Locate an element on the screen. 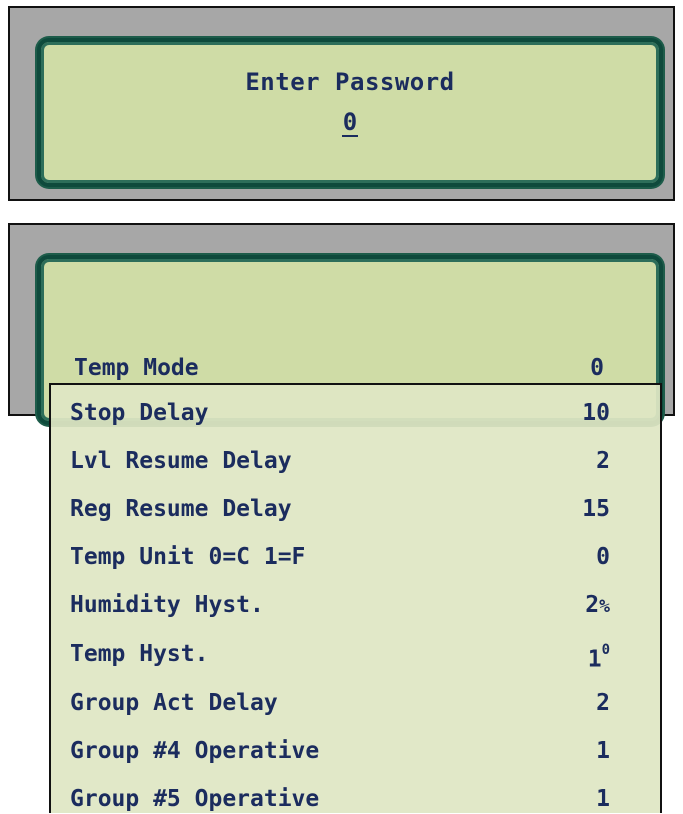 Image resolution: width=683 pixels, height=814 pixels. item-label: Temp Unit 0=C 1=F is located at coordinates (188, 557).